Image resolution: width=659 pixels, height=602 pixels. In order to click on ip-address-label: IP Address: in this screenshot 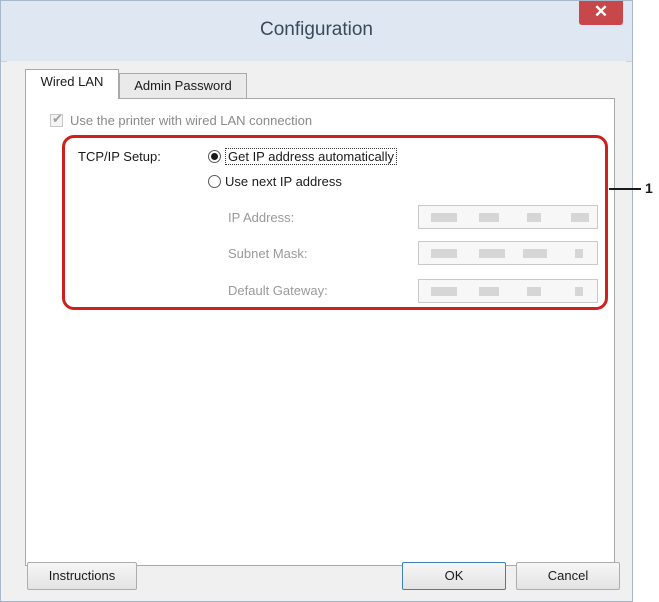, I will do `click(261, 217)`.